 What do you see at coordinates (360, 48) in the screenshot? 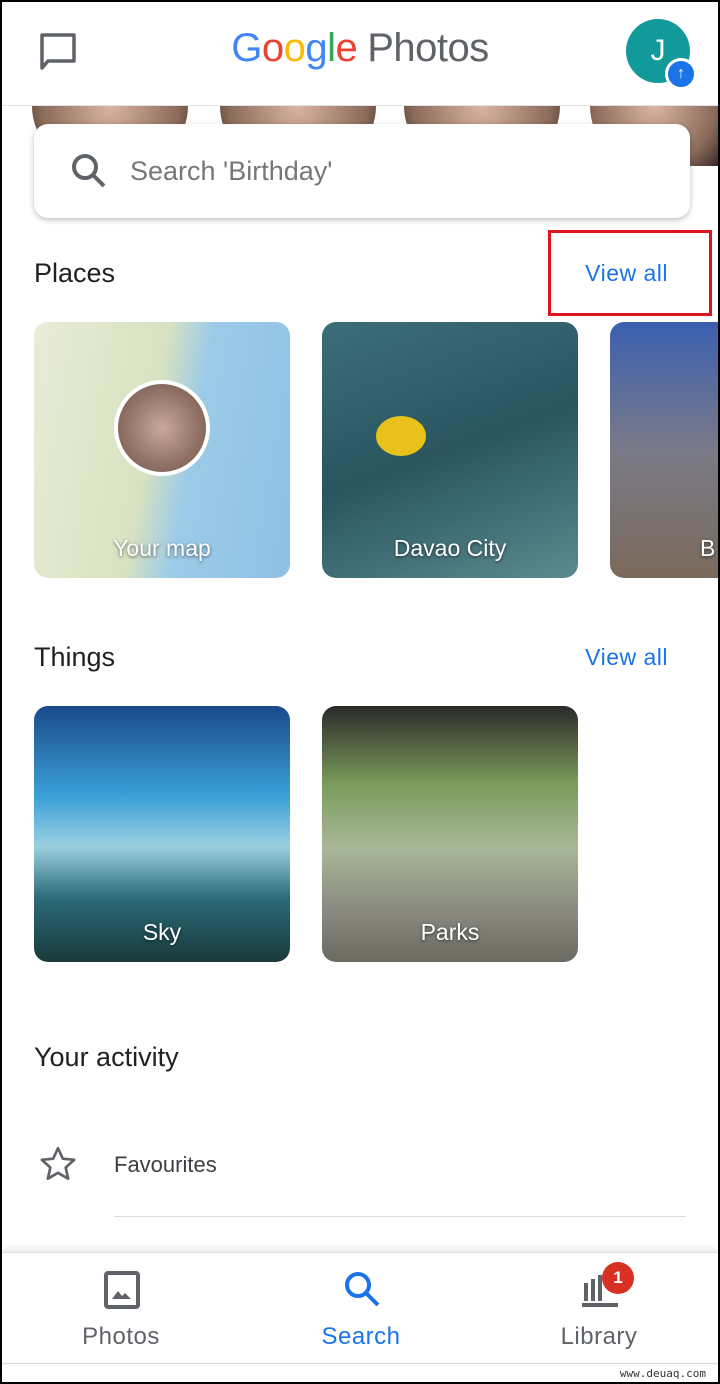
I see `app-logo: Google Photos` at bounding box center [360, 48].